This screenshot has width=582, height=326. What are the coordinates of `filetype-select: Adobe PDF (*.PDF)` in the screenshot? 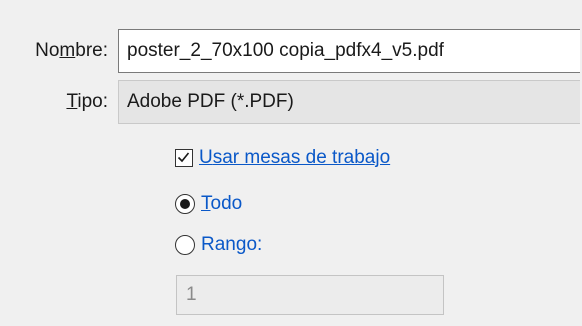 It's located at (349, 102).